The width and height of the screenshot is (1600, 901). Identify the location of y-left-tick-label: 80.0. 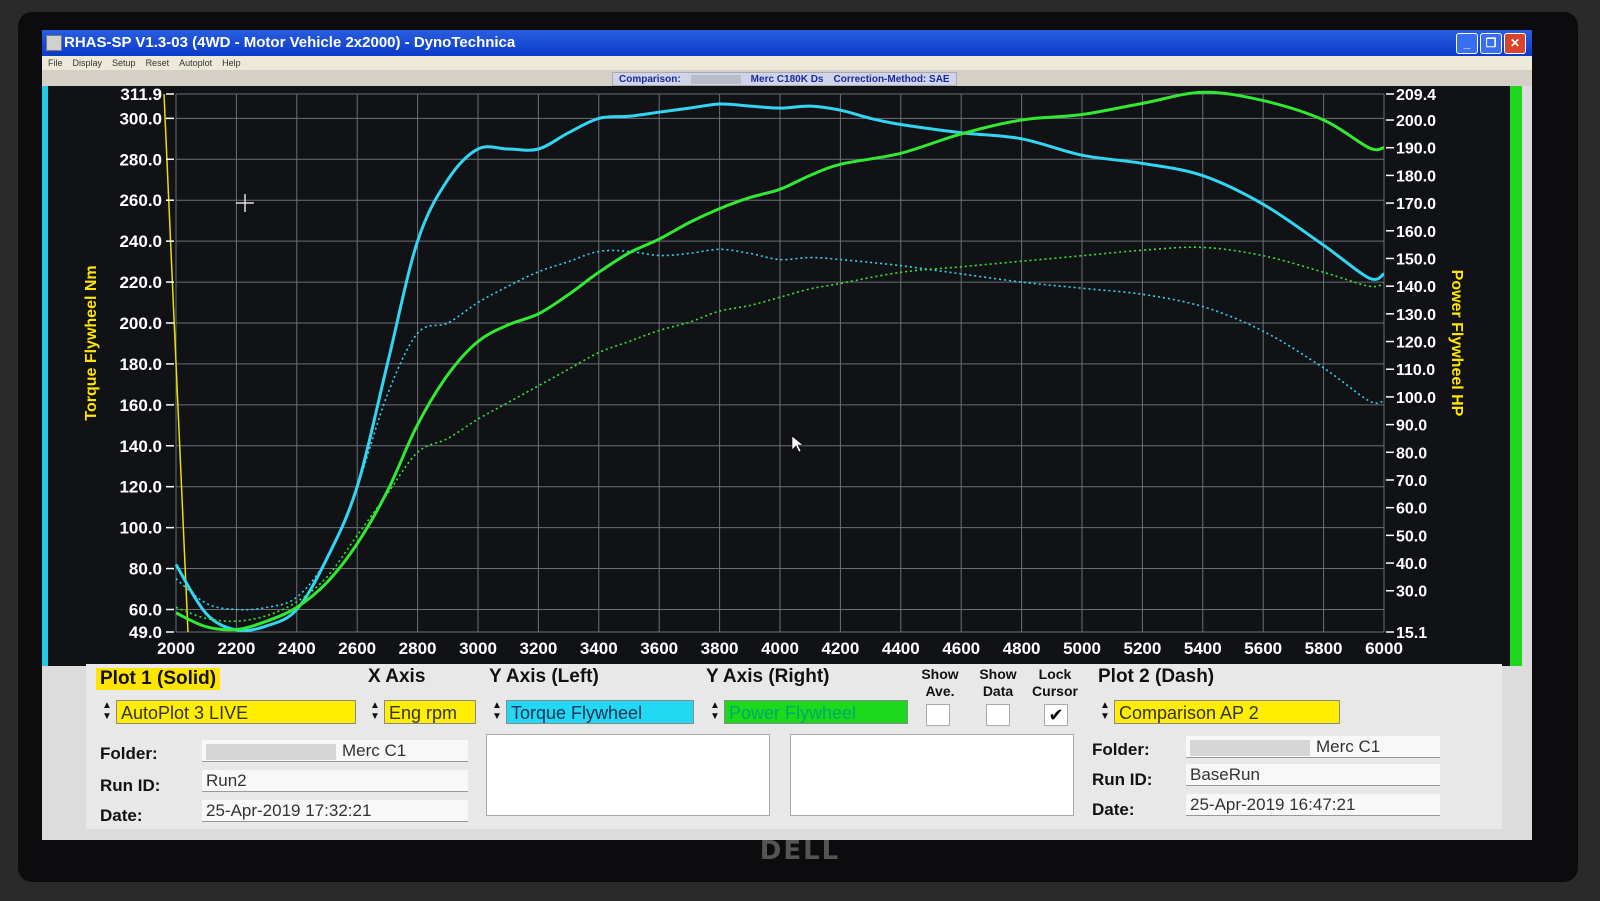
(145, 569).